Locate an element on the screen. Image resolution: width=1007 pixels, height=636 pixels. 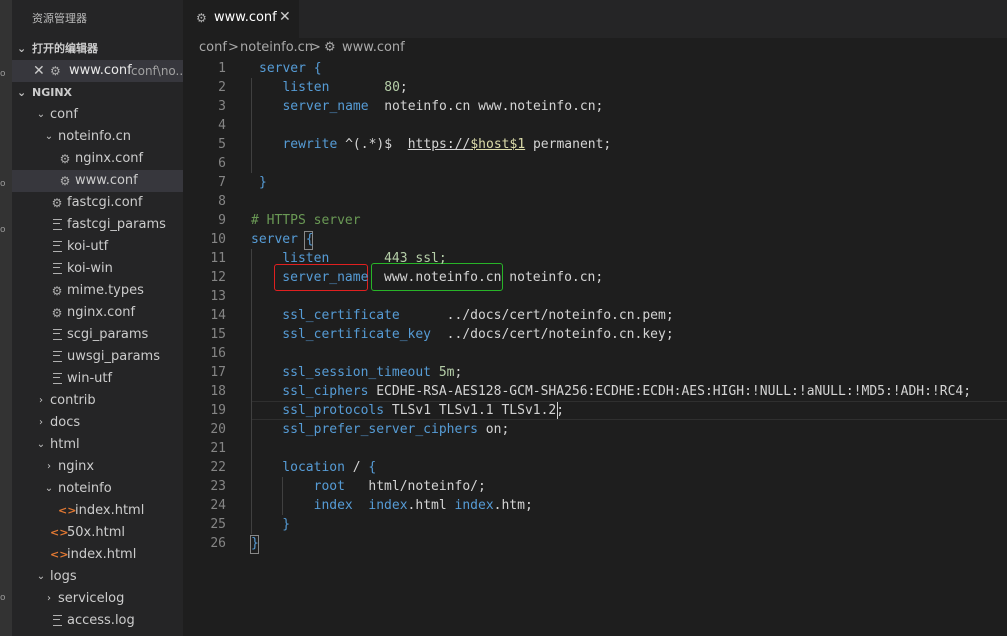
code-token: ../docs/cert/noteinfo.cn.pem; is located at coordinates (536, 315).